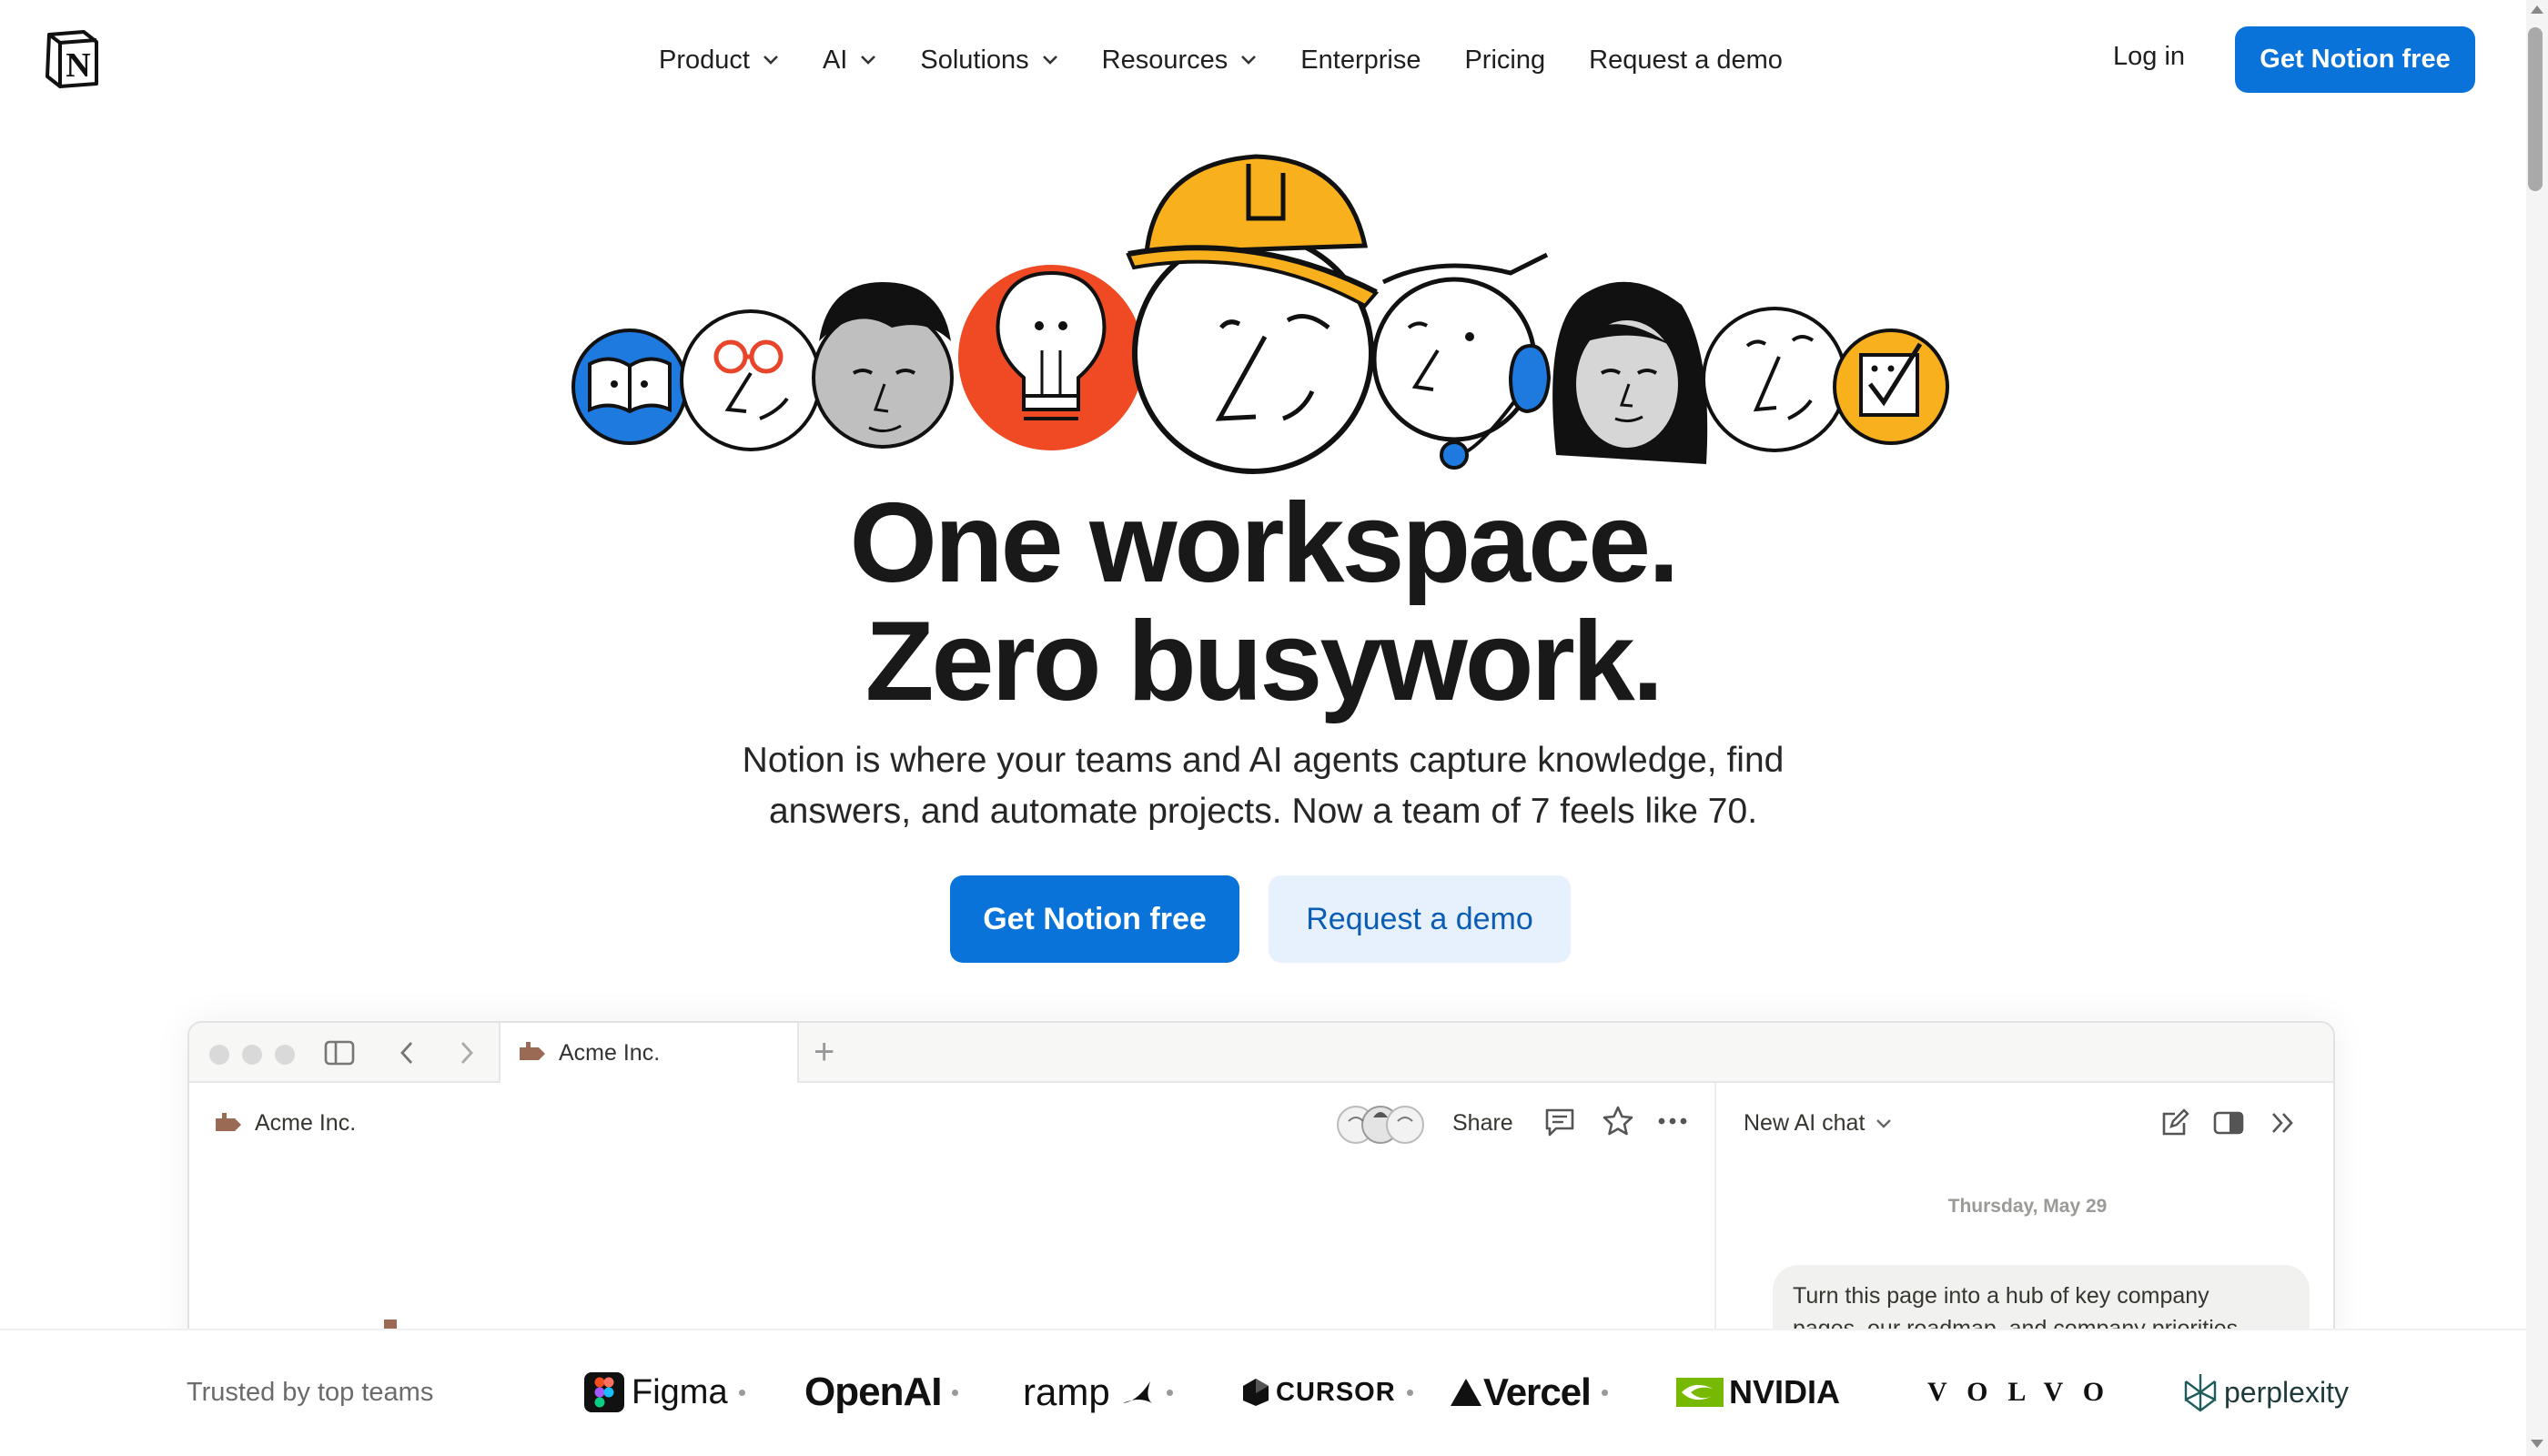  I want to click on new-tab-icon: +, so click(824, 1052).